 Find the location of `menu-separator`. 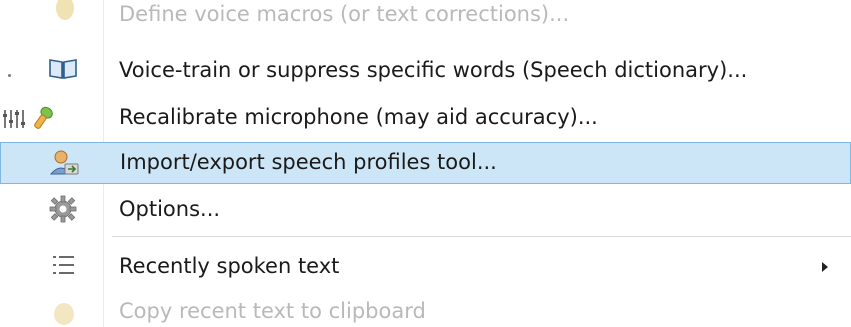

menu-separator is located at coordinates (481, 236).